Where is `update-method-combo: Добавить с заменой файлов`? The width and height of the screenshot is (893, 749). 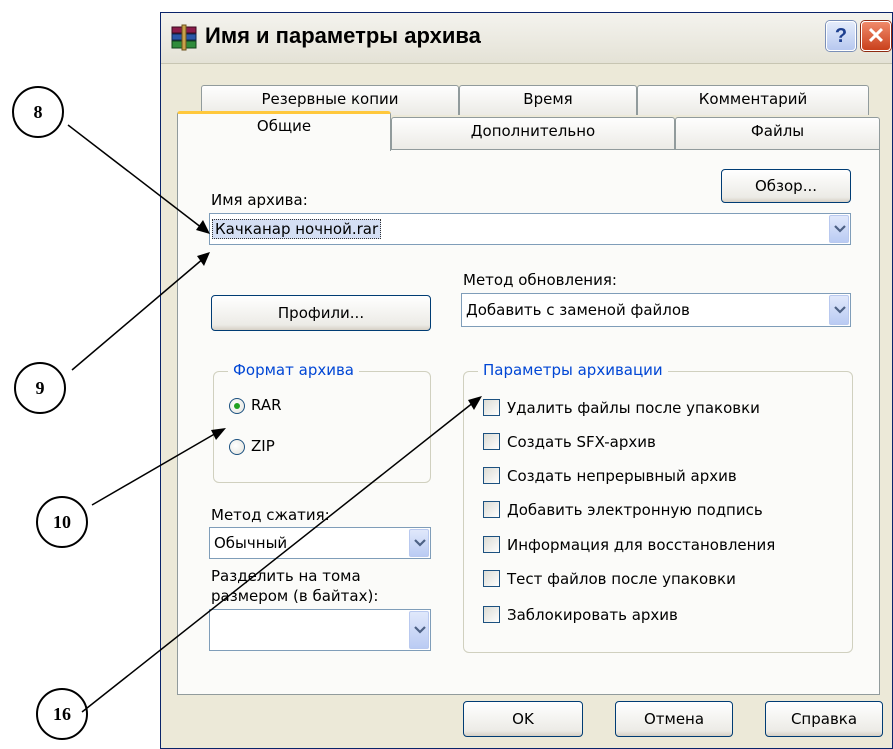 update-method-combo: Добавить с заменой файлов is located at coordinates (656, 310).